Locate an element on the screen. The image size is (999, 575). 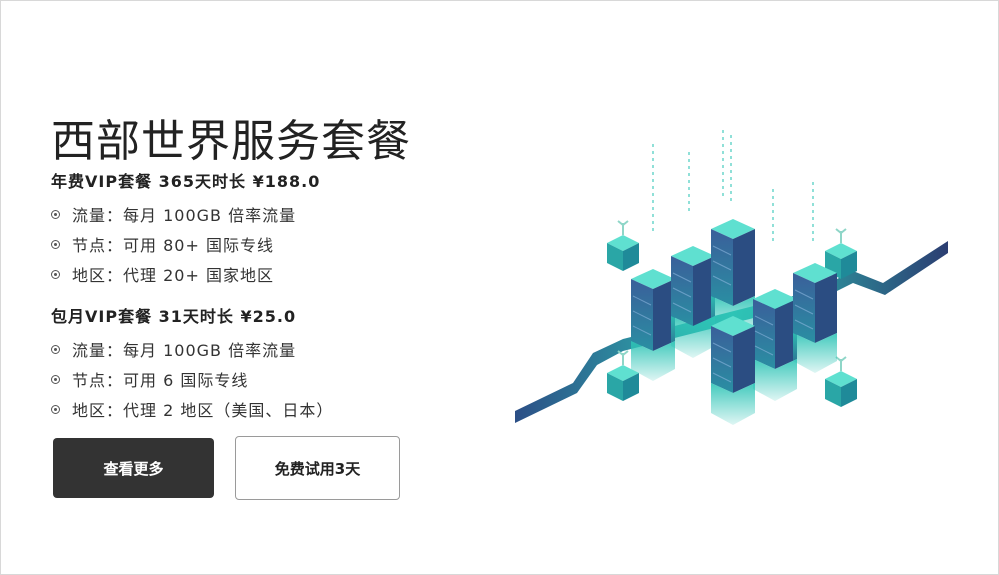
list-item: 节点：可用 6 国际专线 is located at coordinates (192, 379).